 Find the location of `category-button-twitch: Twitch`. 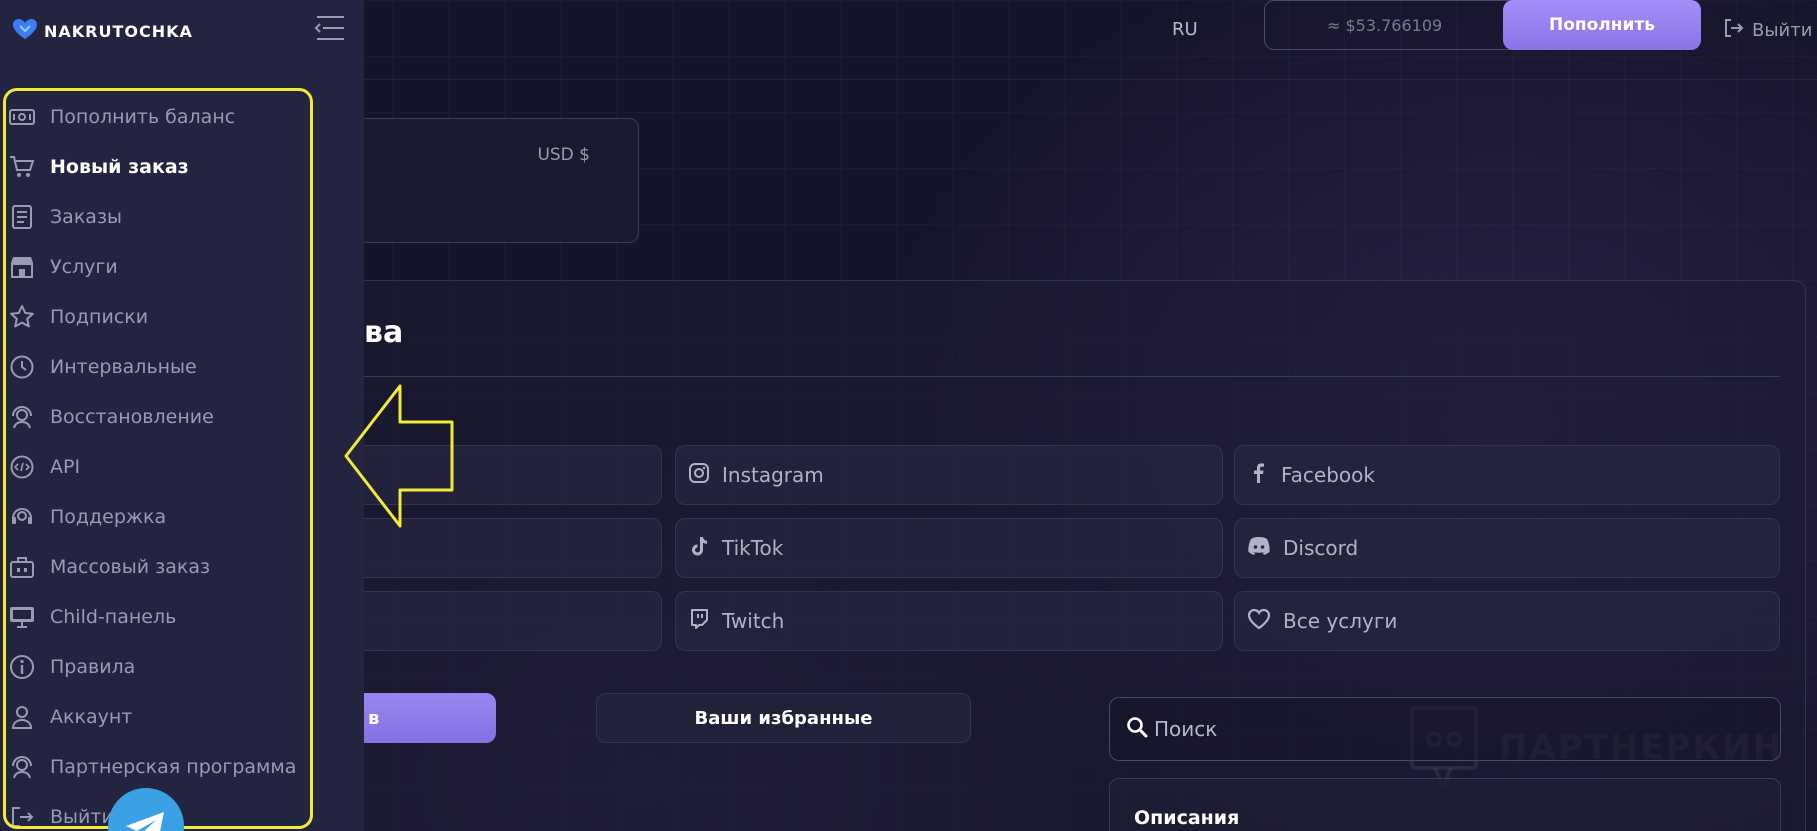

category-button-twitch: Twitch is located at coordinates (949, 621).